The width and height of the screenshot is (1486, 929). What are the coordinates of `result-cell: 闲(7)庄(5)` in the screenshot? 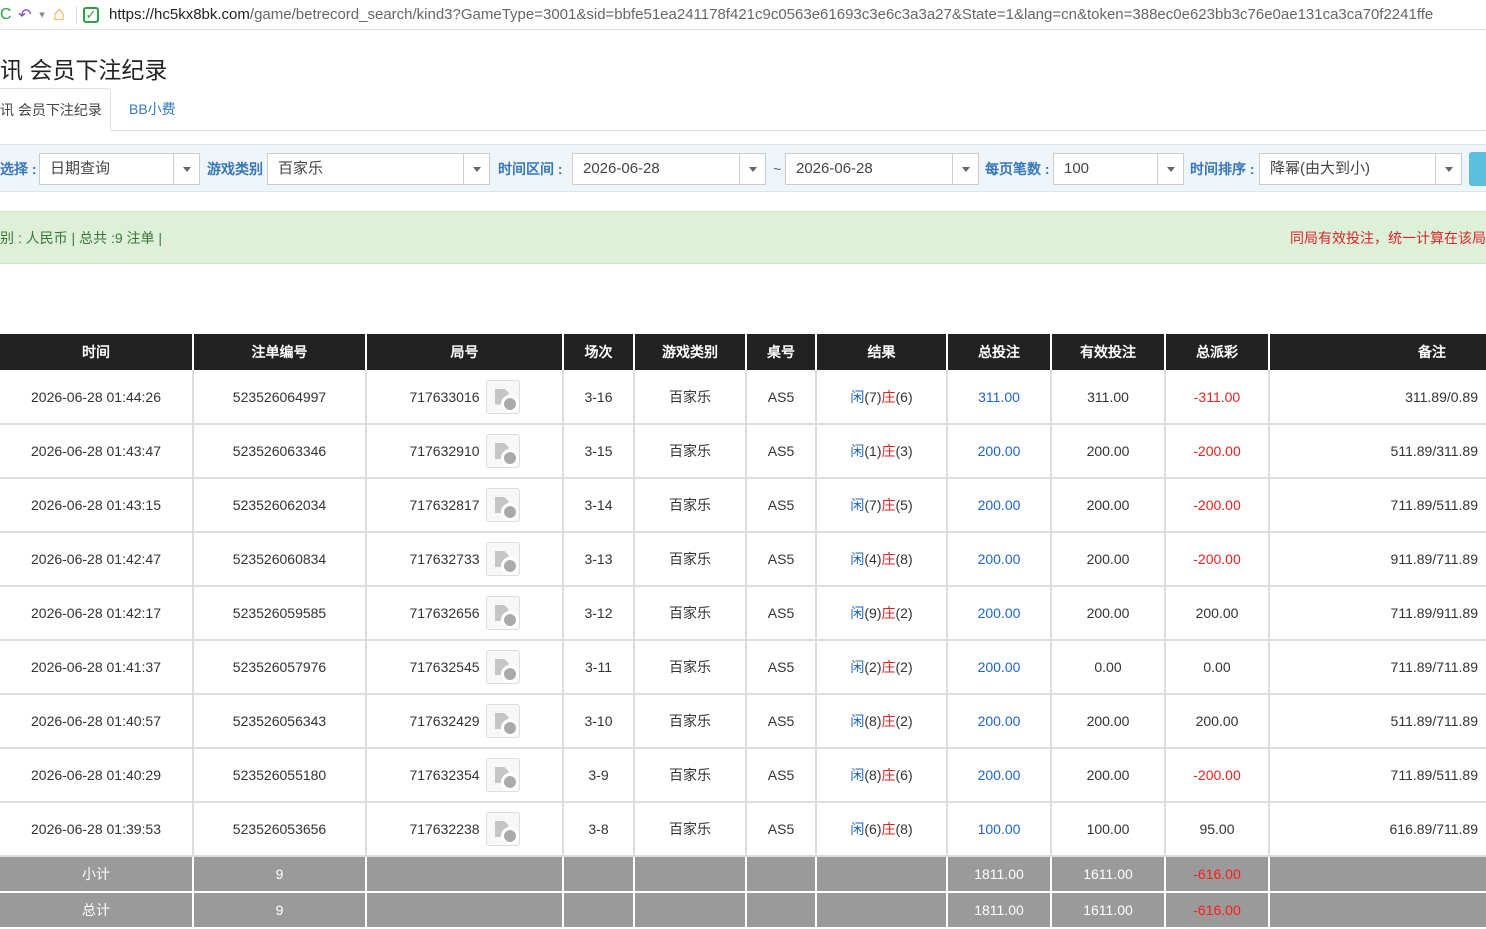 It's located at (882, 505).